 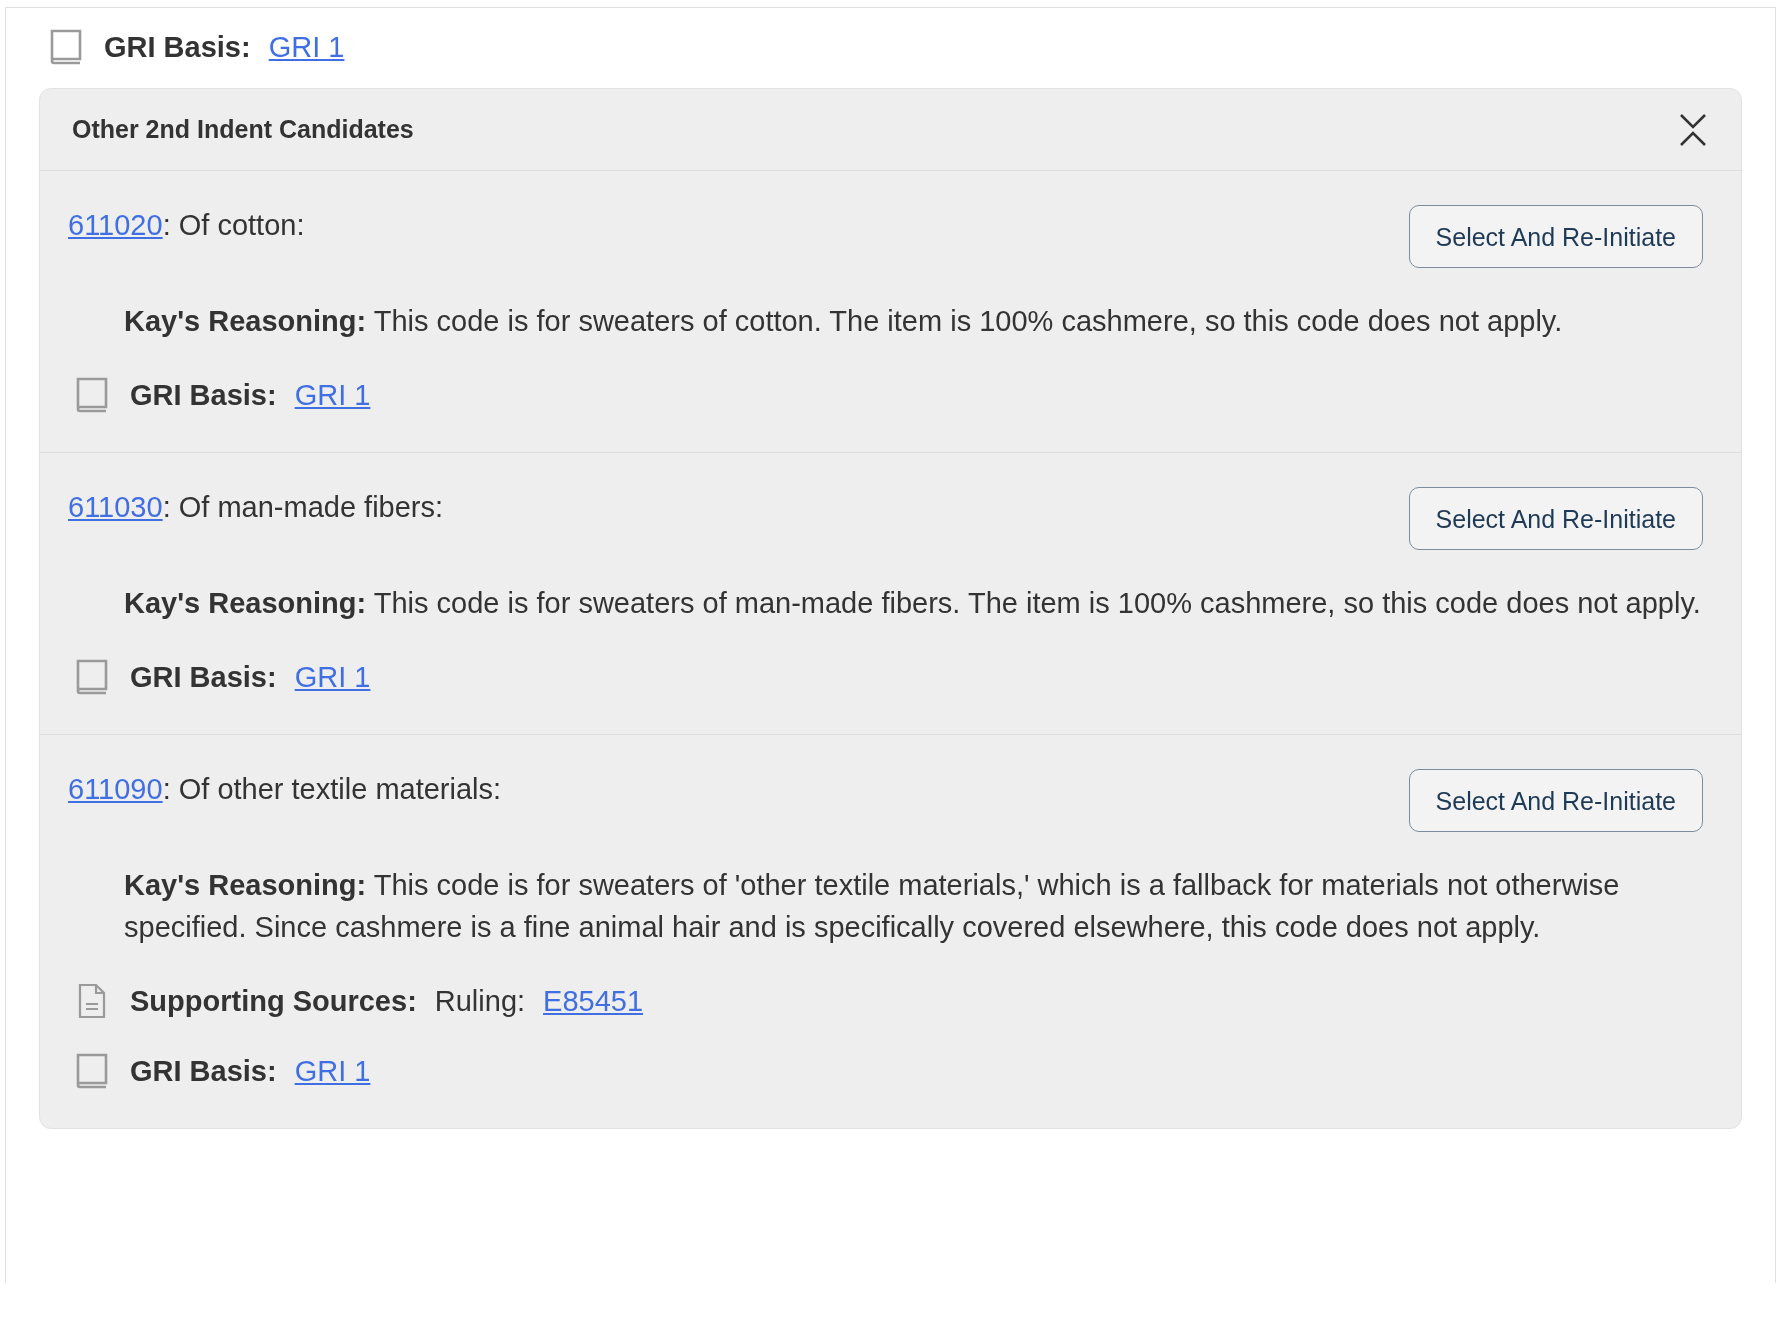 I want to click on document-icon, so click(x=92, y=1001).